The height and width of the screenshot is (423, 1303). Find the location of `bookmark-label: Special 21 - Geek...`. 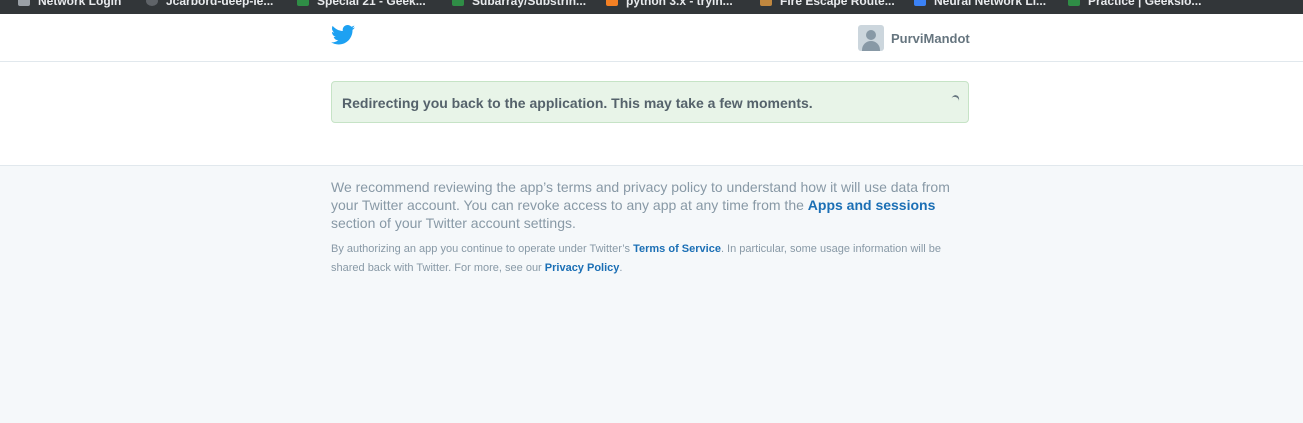

bookmark-label: Special 21 - Geek... is located at coordinates (371, 4).